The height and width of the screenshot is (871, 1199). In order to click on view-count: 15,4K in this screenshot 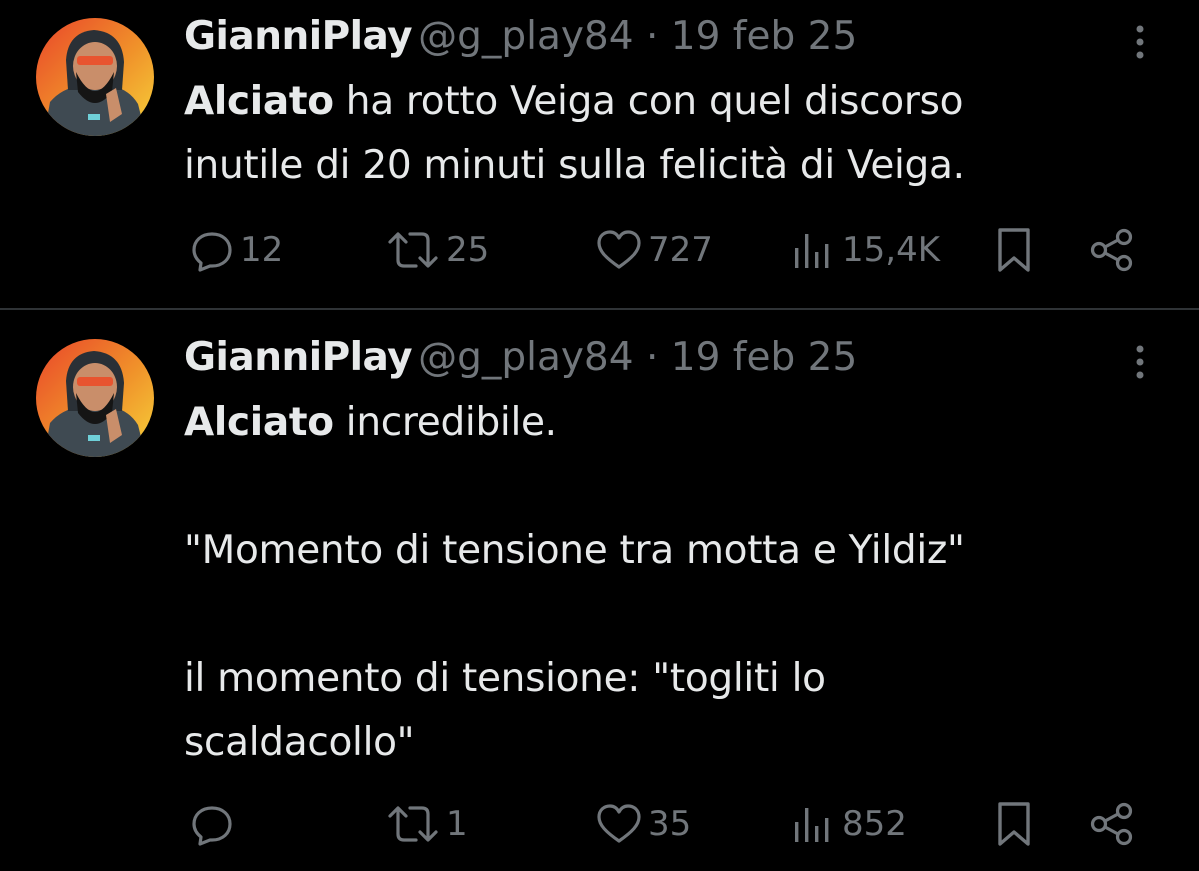, I will do `click(891, 250)`.